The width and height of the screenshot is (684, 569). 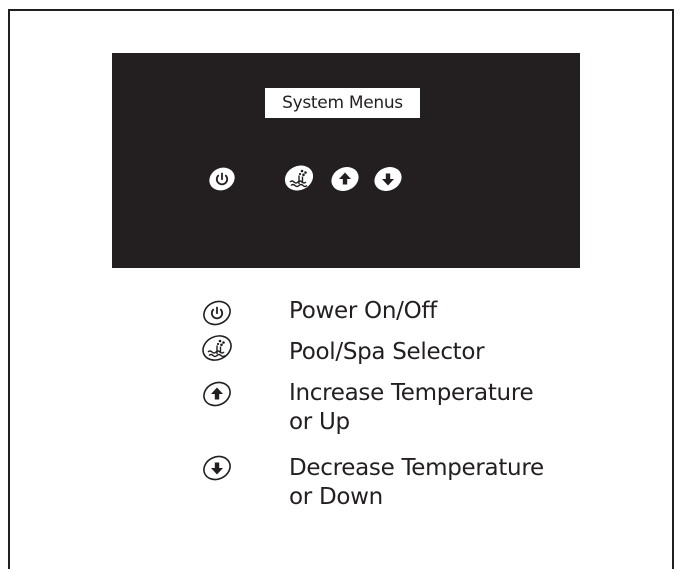 I want to click on legend-line: Increase Temperature, so click(x=411, y=393).